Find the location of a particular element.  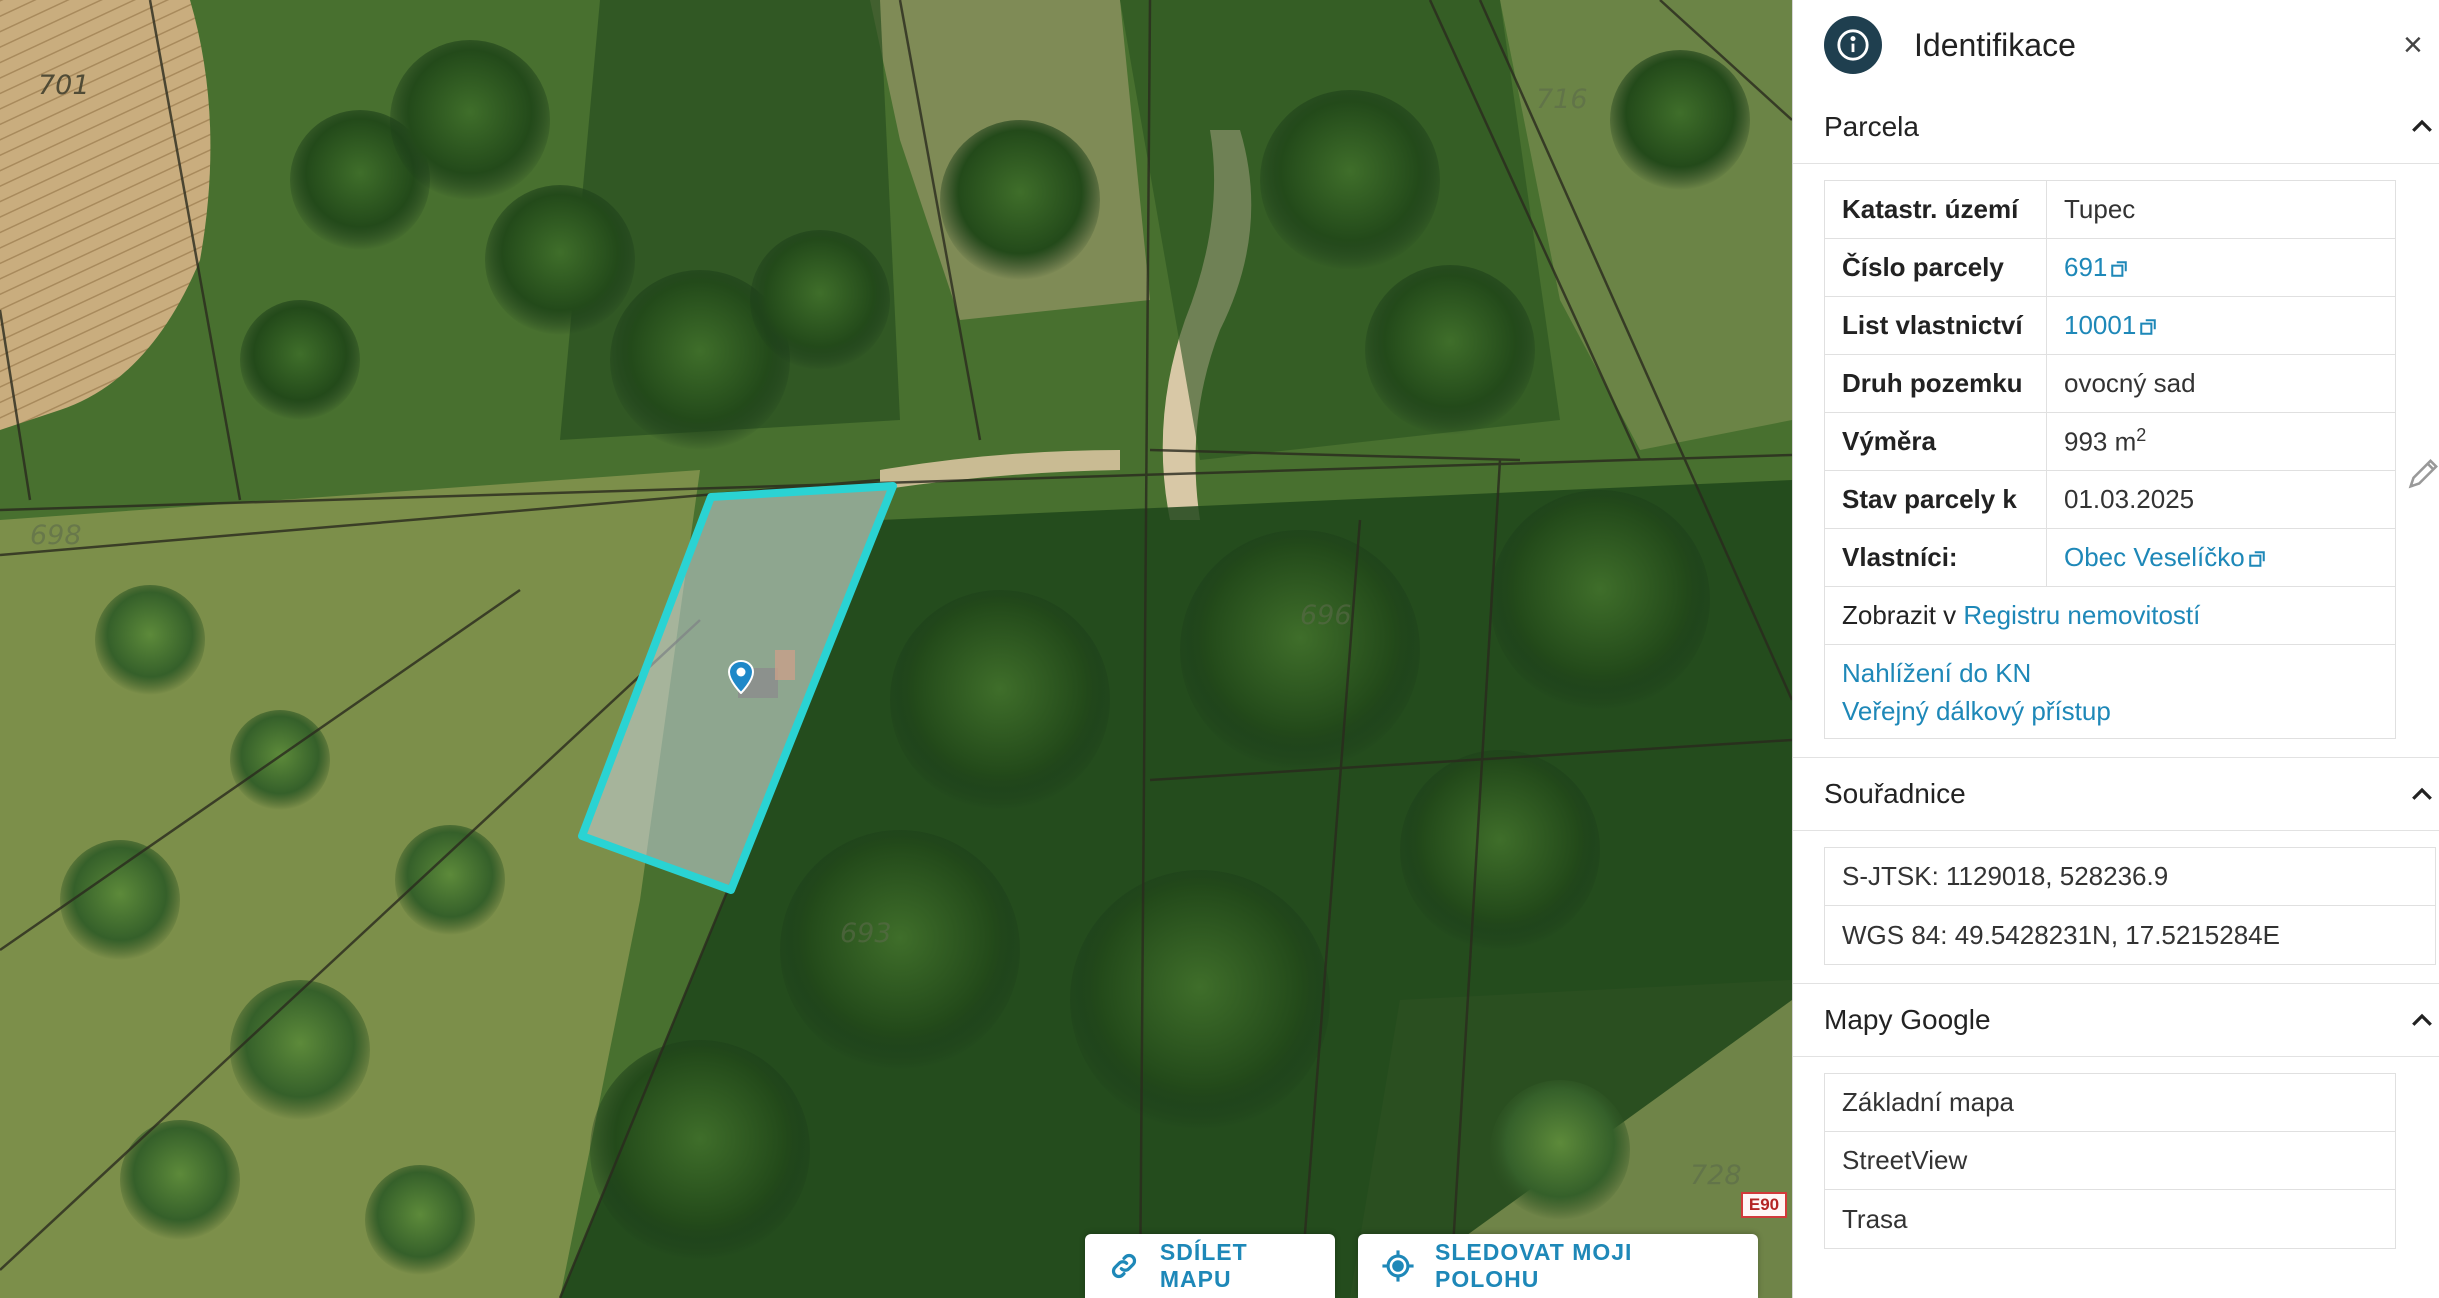

area-value: 993 m is located at coordinates (2100, 441).